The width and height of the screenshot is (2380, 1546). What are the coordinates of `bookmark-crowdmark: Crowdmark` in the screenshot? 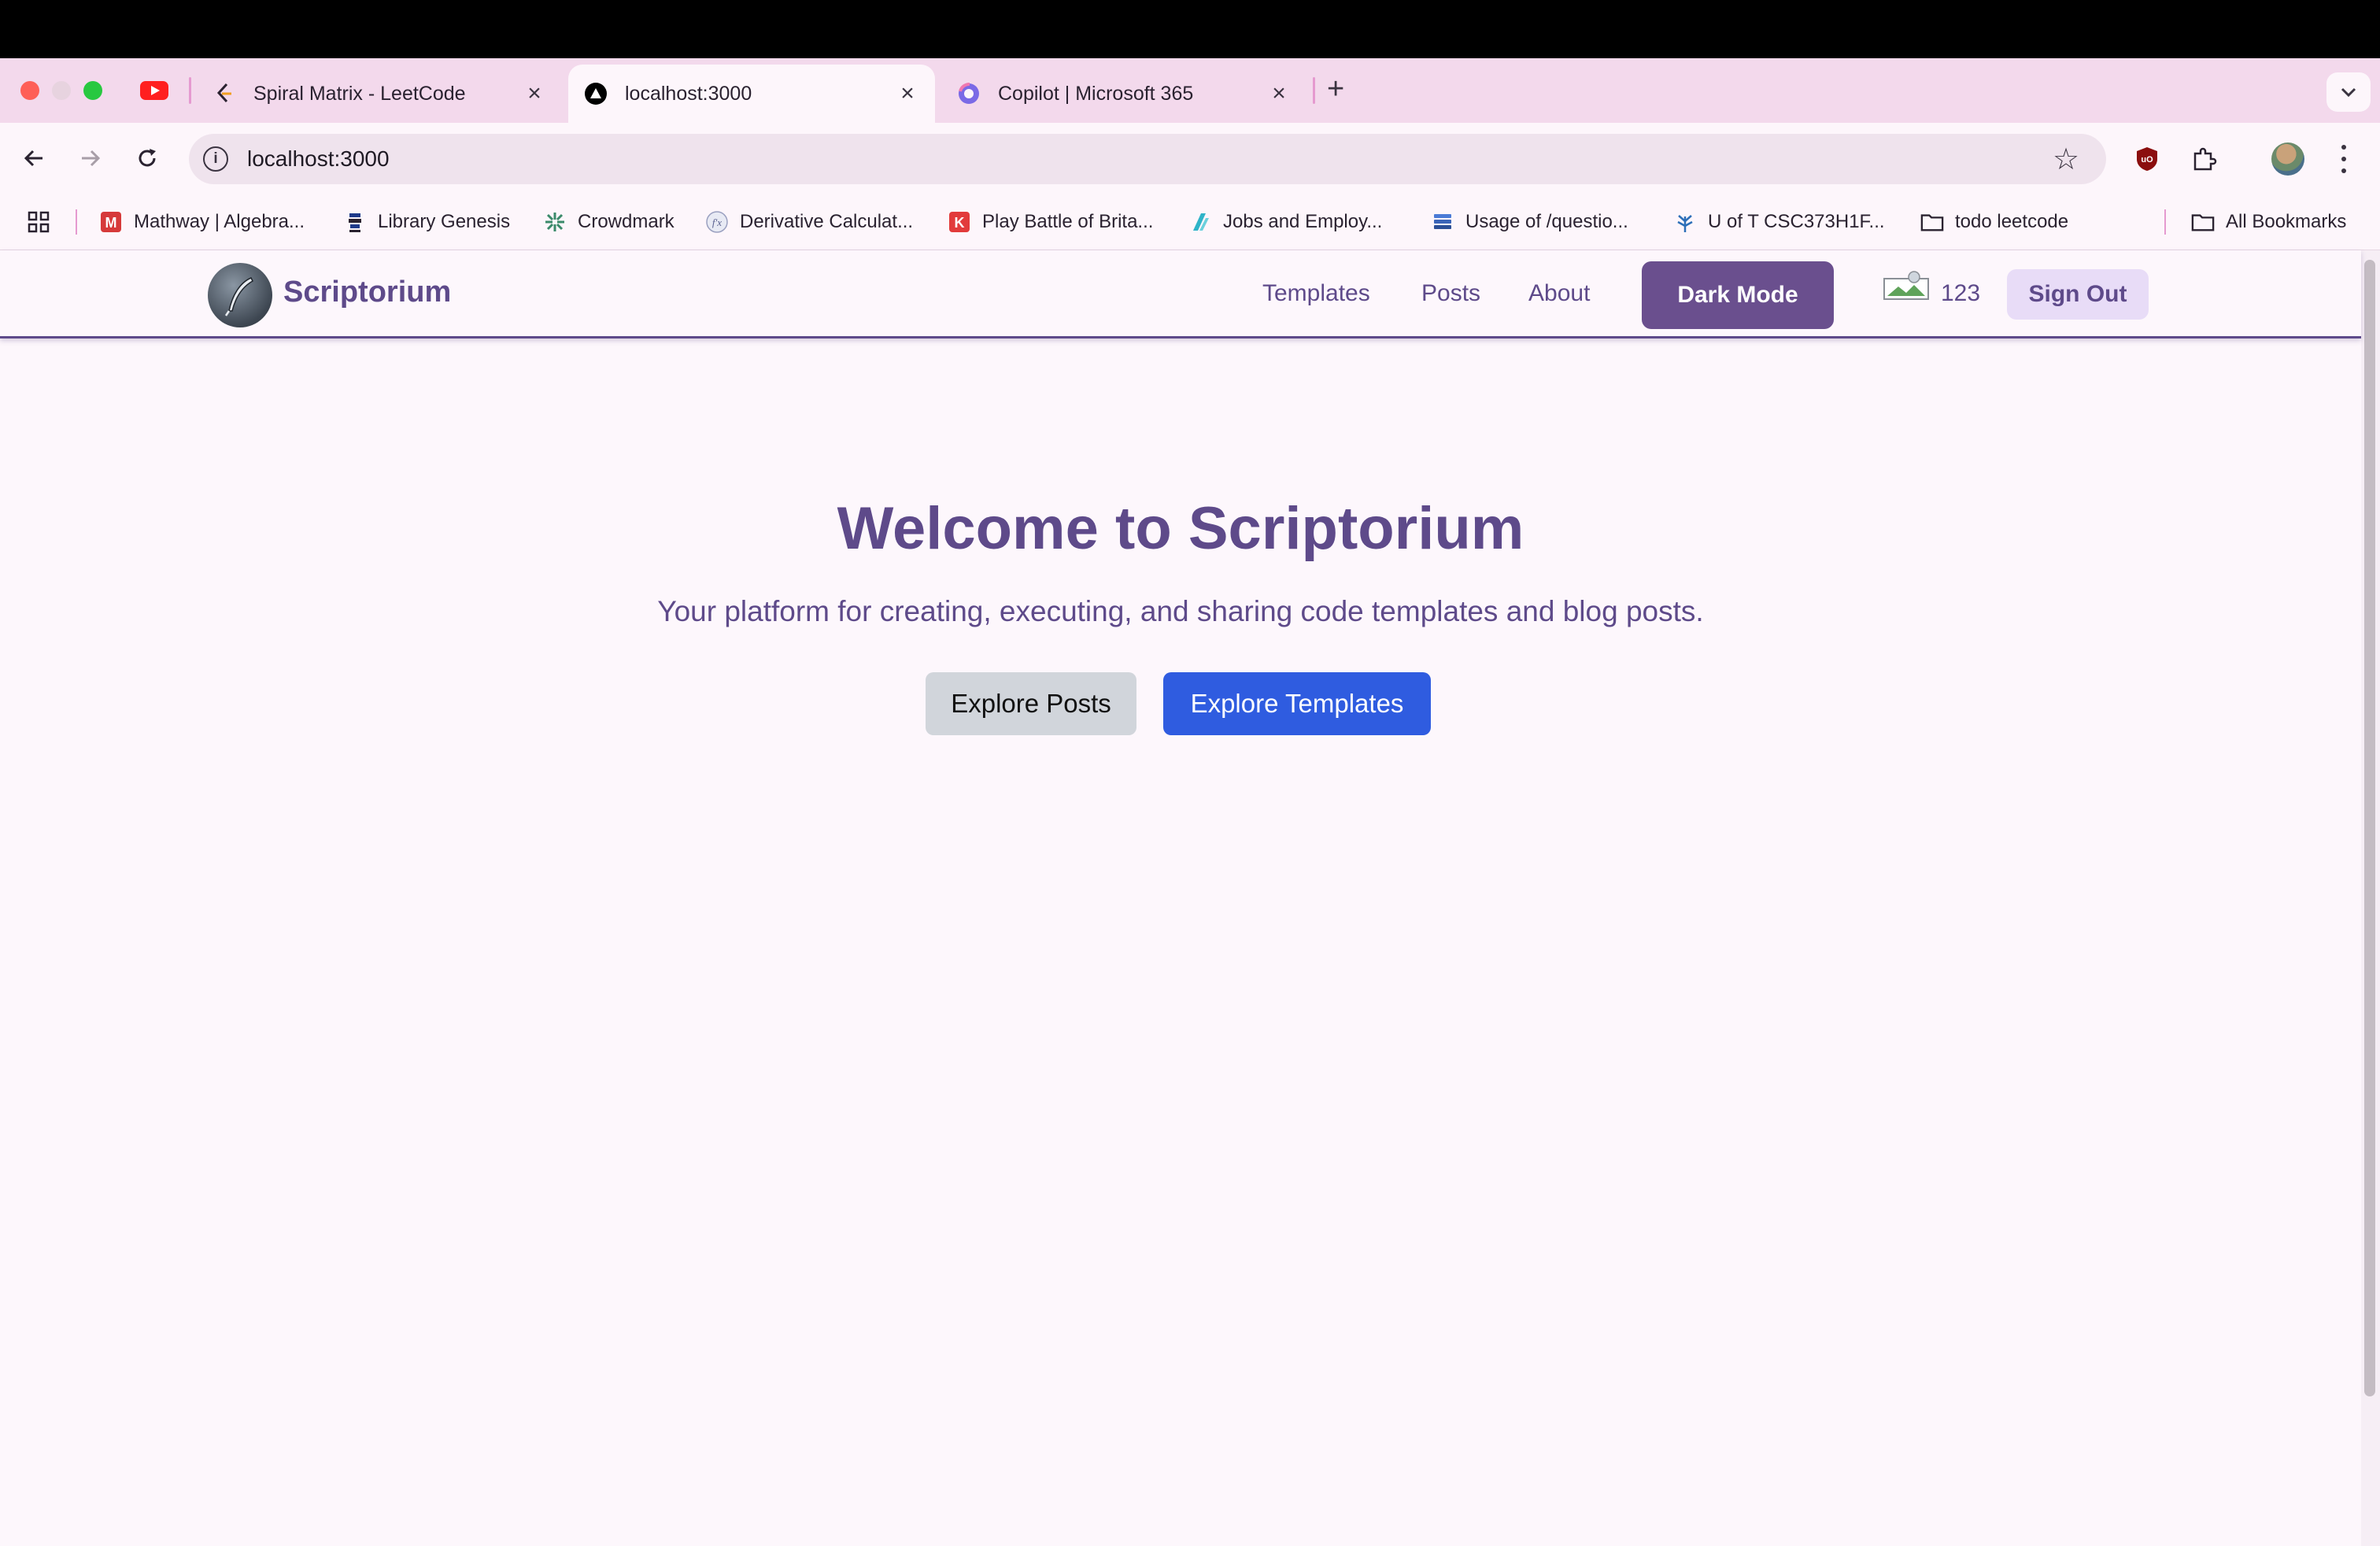 It's located at (608, 222).